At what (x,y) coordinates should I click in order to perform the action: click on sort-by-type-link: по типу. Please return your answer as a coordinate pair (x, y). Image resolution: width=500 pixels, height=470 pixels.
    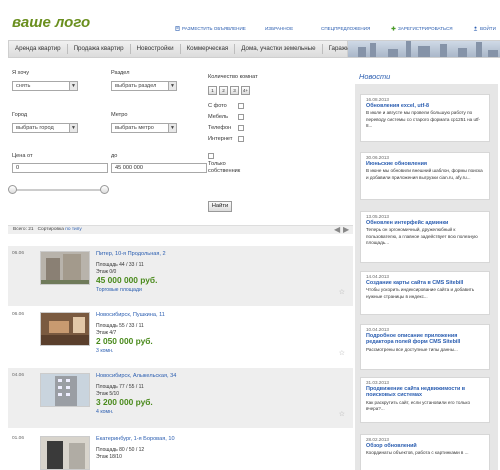
    Looking at the image, I should click on (73, 229).